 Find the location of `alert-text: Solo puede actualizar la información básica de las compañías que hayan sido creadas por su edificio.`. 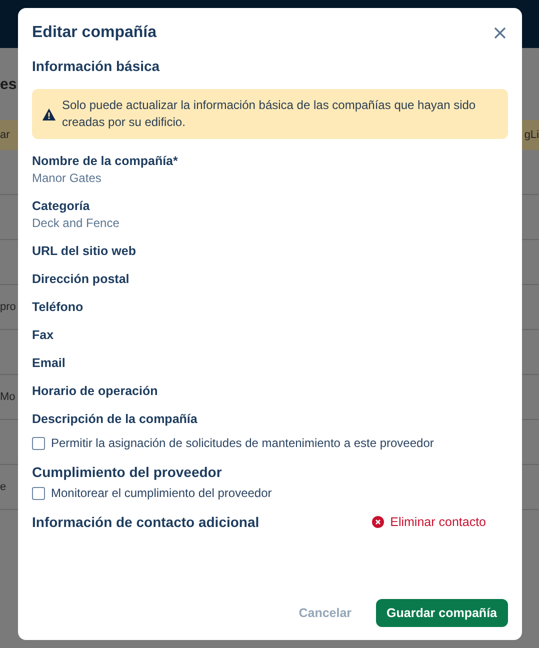

alert-text: Solo puede actualizar la información básica de las compañías que hayan sido creadas por su edificio. is located at coordinates (269, 114).